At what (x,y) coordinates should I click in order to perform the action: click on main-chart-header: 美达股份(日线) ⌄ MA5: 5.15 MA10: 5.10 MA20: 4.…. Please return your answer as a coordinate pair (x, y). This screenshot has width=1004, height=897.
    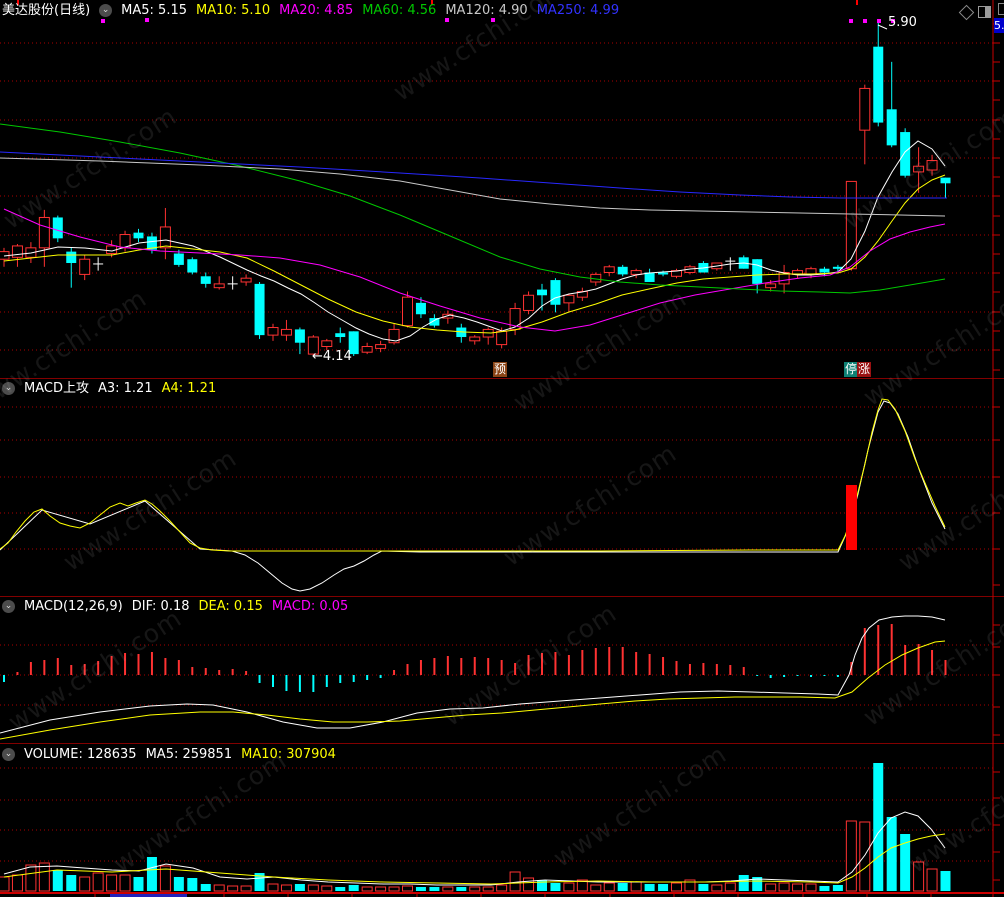
    Looking at the image, I should click on (315, 10).